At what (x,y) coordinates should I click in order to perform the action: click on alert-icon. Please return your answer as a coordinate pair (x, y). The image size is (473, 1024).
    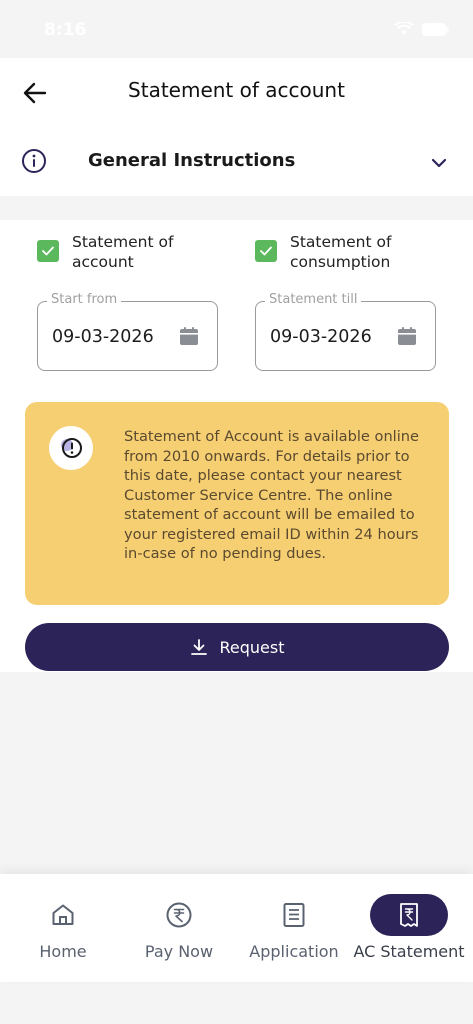
    Looking at the image, I should click on (71, 448).